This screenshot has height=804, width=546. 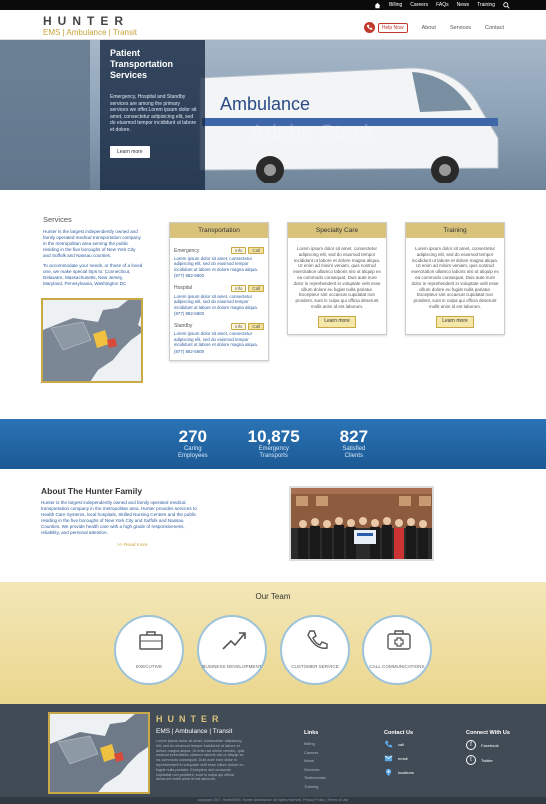 I want to click on footer-link-services: Services, so click(x=315, y=770).